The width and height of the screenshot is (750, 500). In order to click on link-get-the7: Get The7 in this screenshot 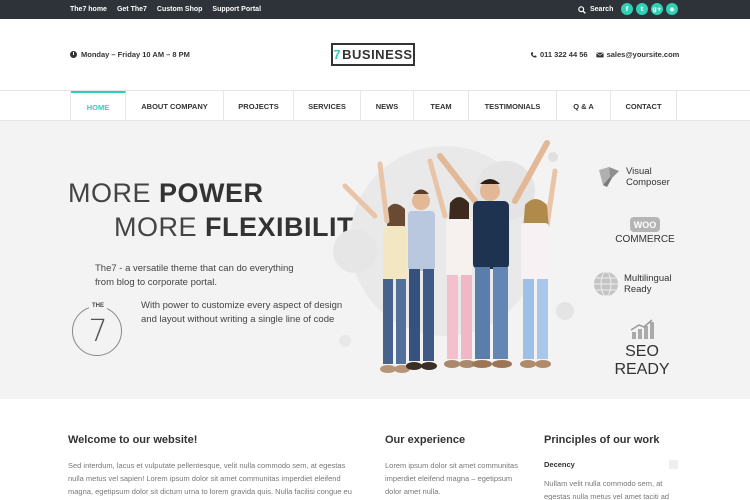, I will do `click(132, 9)`.